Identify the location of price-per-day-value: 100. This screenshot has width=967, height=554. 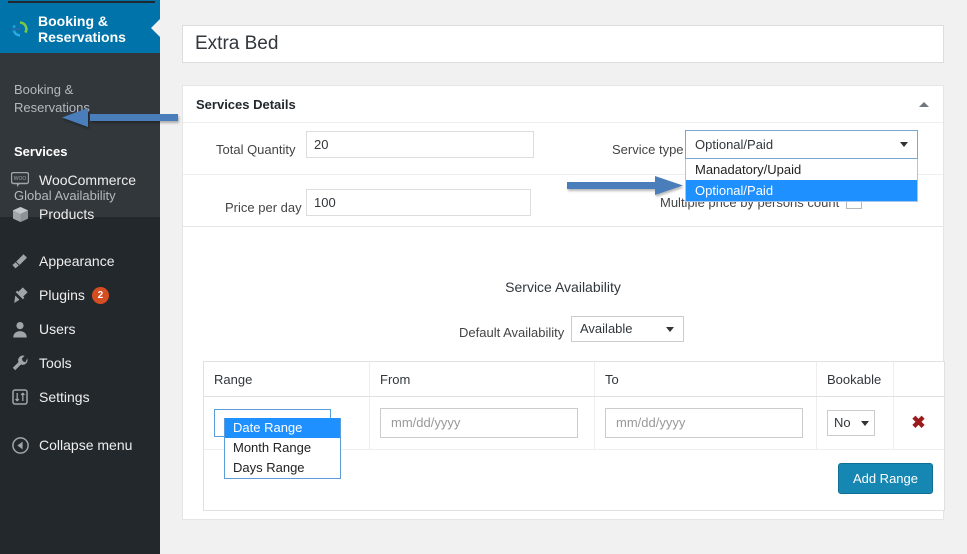
(325, 202).